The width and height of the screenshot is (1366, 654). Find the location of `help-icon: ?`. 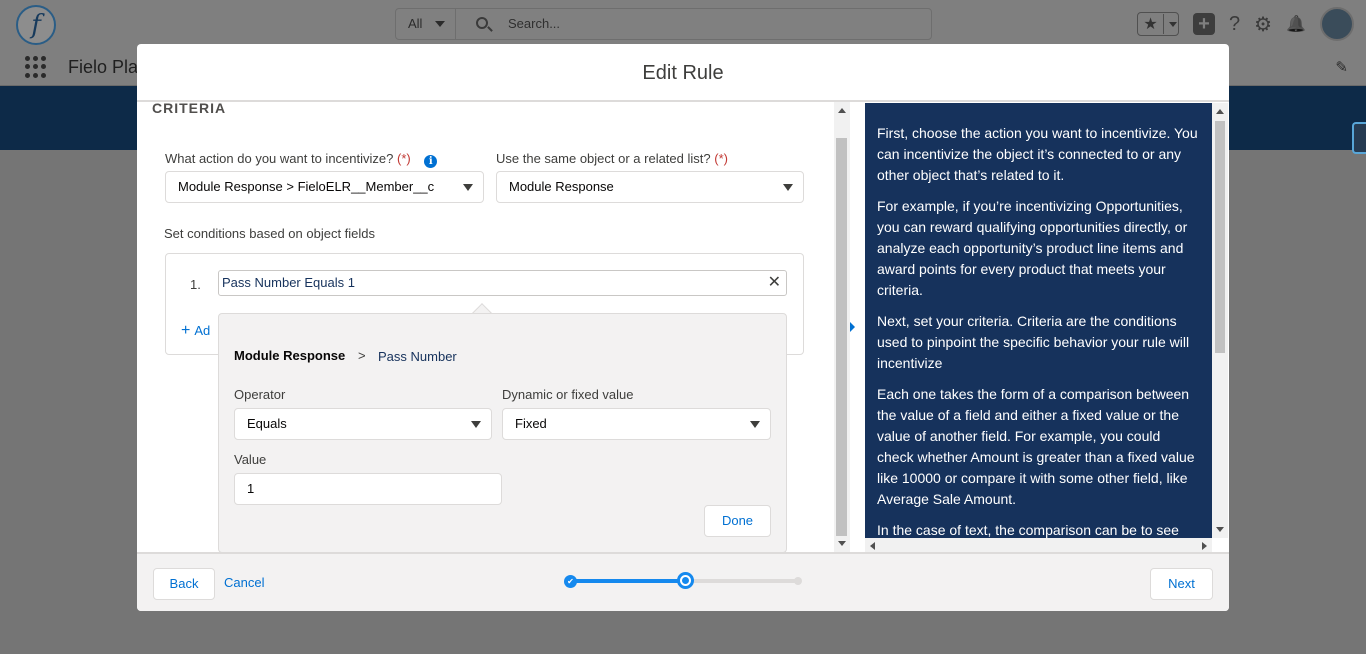

help-icon: ? is located at coordinates (1234, 24).